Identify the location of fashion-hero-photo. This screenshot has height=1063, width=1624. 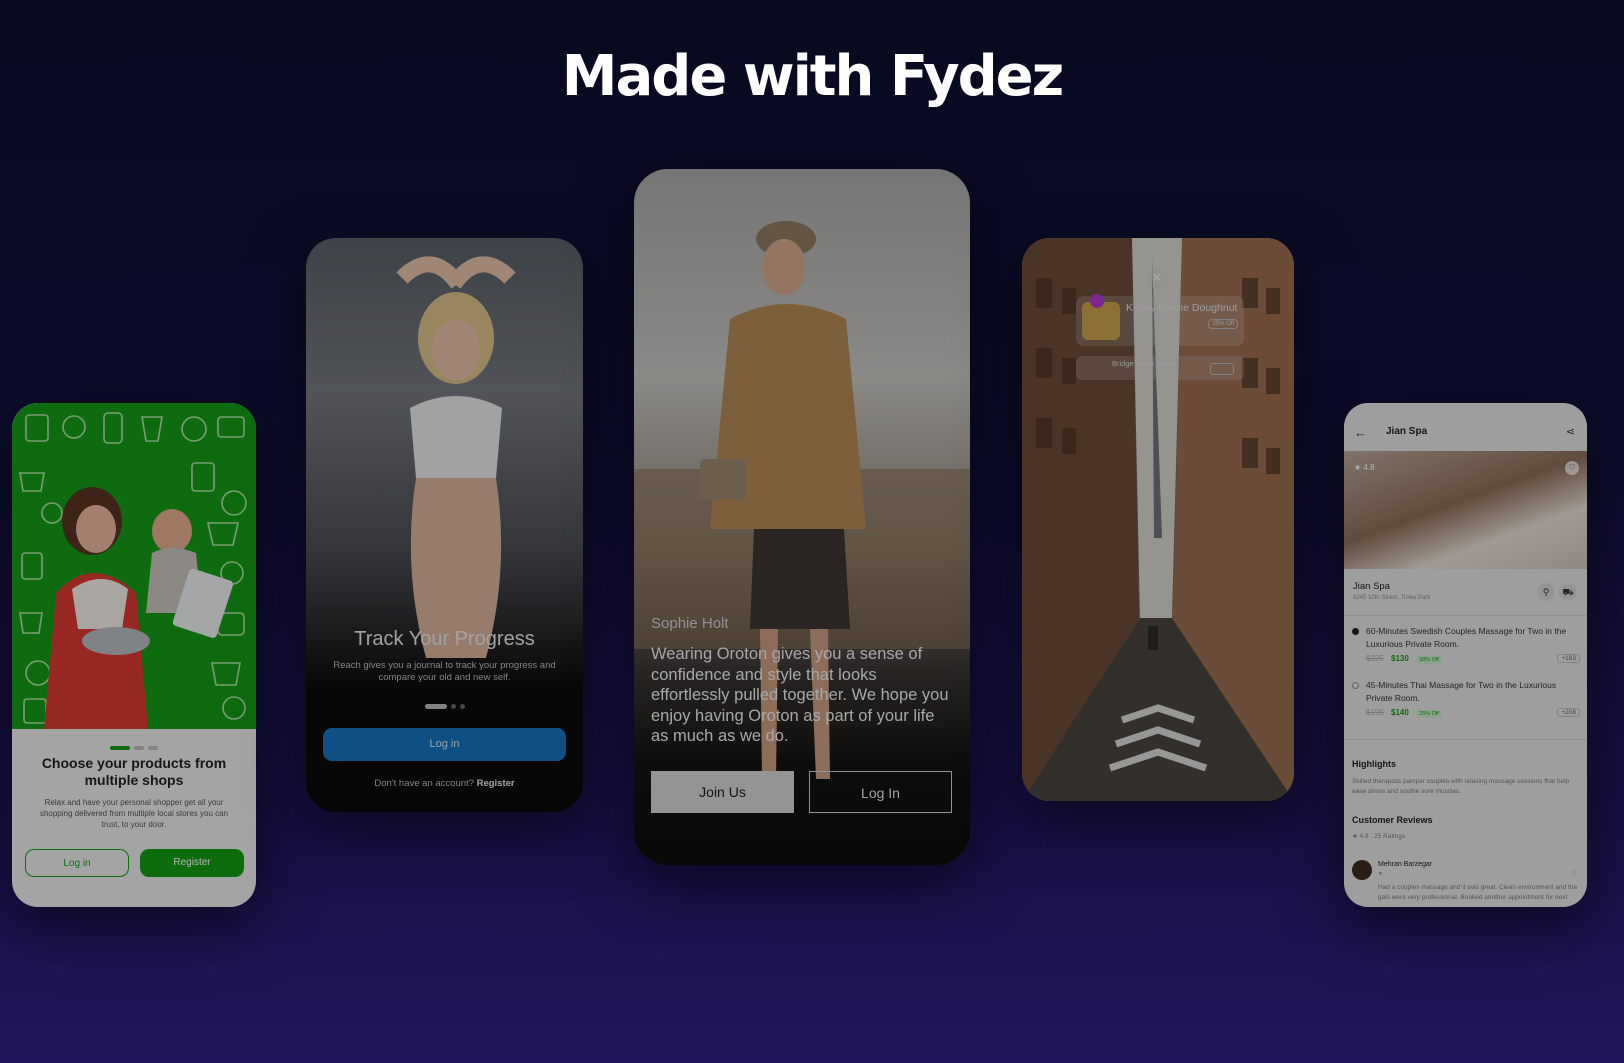
(802, 517).